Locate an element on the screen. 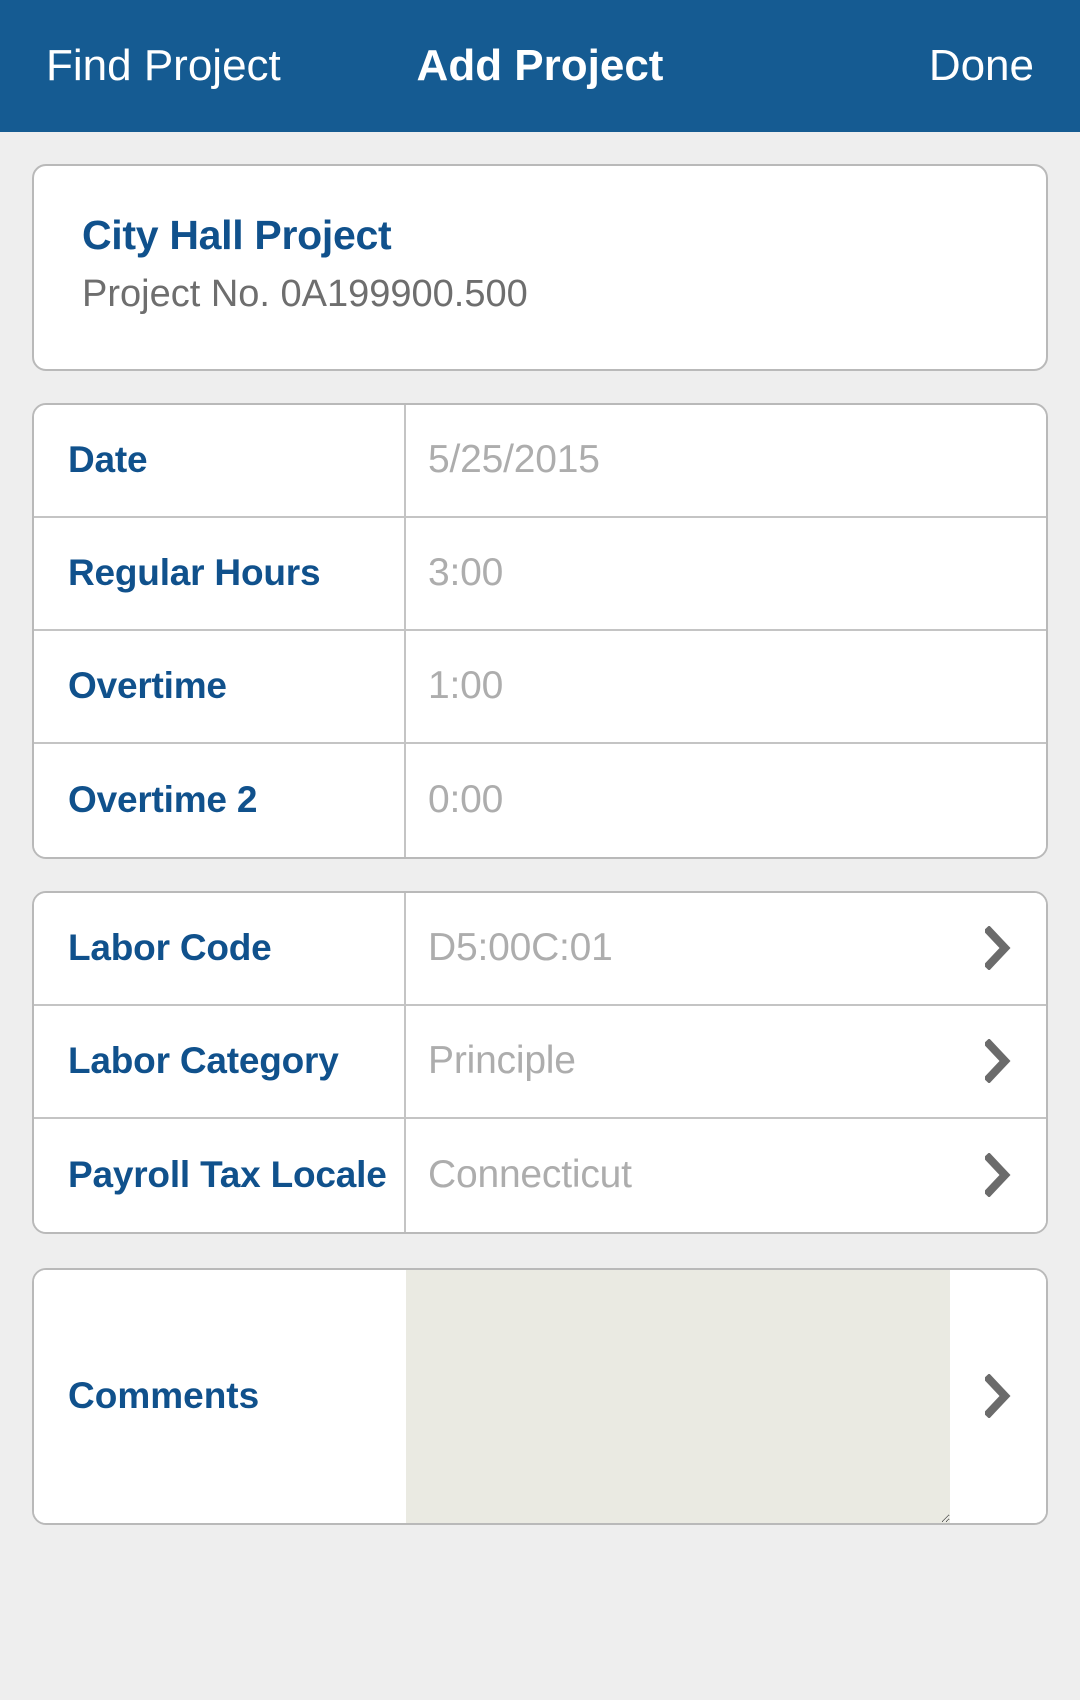 The width and height of the screenshot is (1080, 1700). page-title: Add Project is located at coordinates (540, 65).